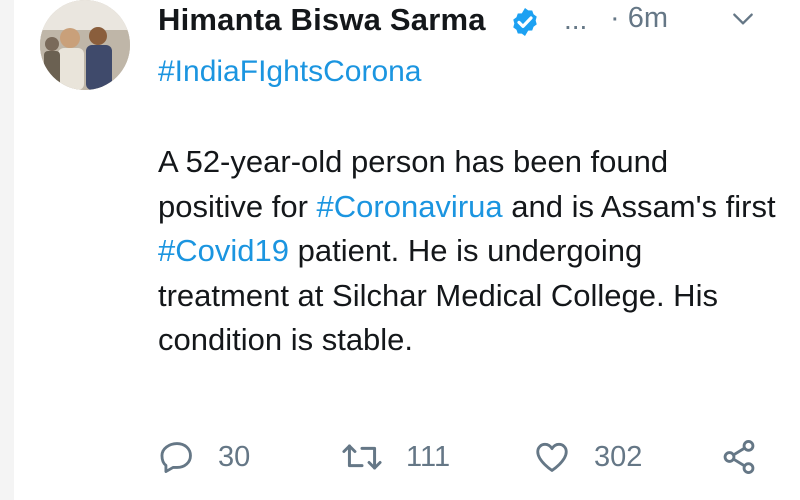  I want to click on hashtag-link: #Coronavirua, so click(410, 206).